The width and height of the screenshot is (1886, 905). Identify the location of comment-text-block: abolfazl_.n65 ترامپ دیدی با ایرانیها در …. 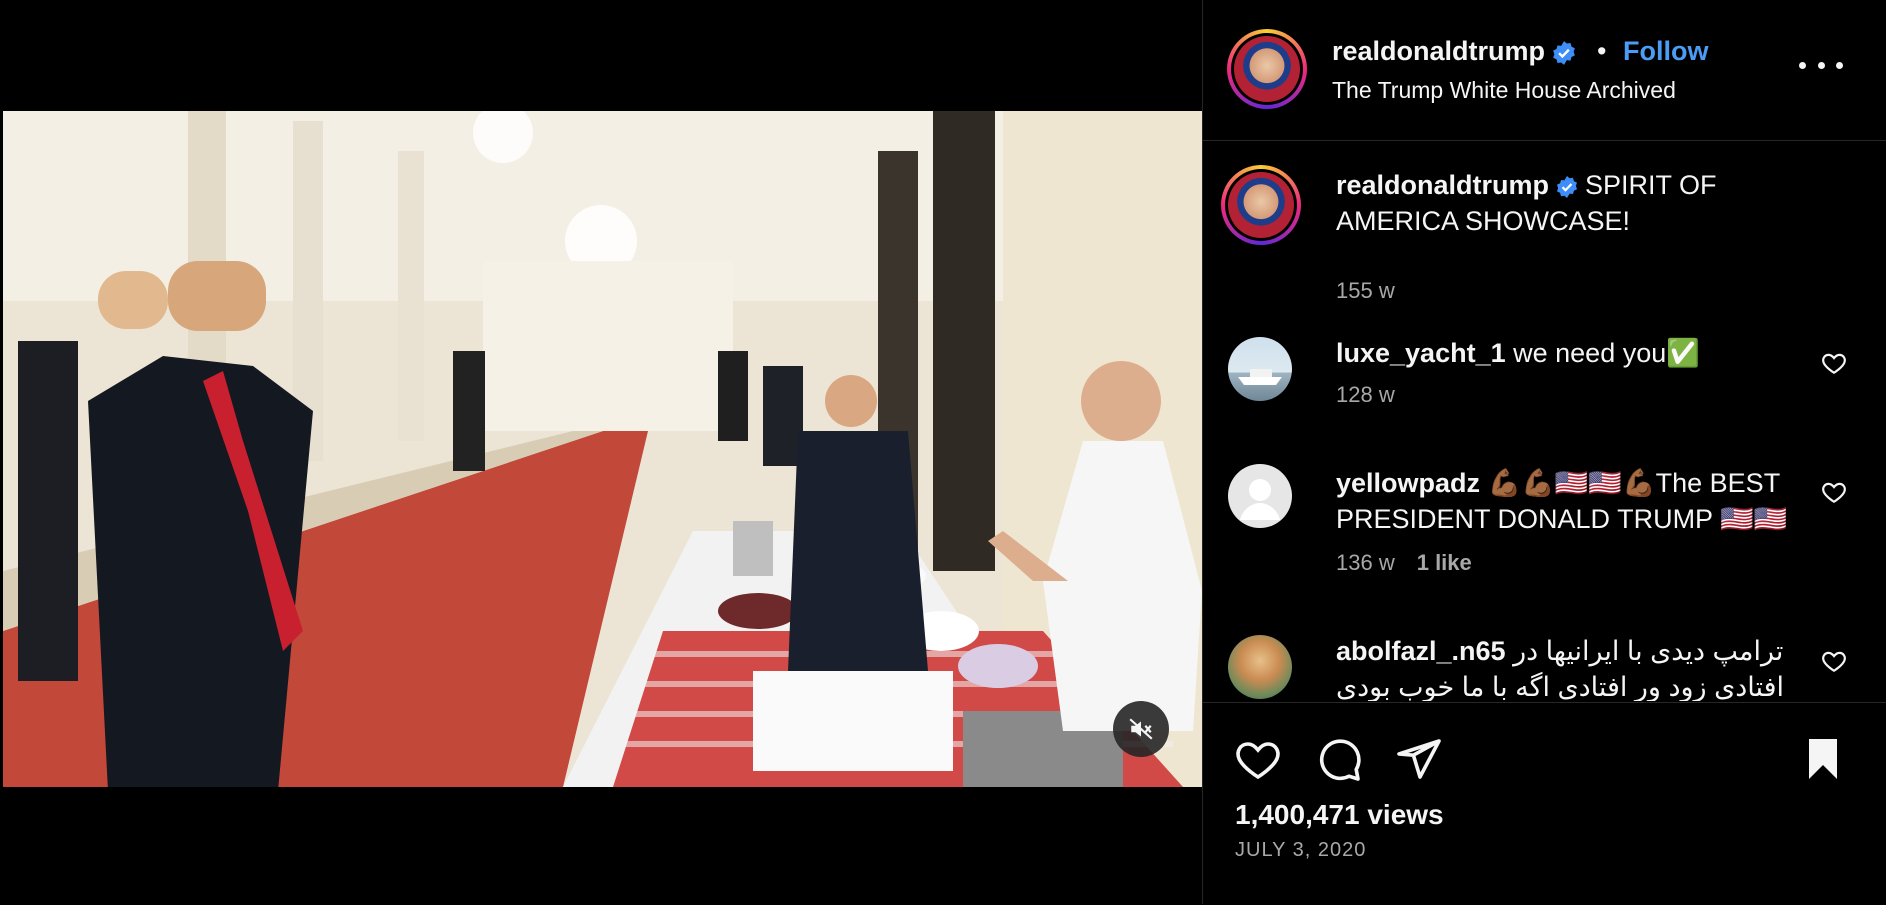
(1566, 667).